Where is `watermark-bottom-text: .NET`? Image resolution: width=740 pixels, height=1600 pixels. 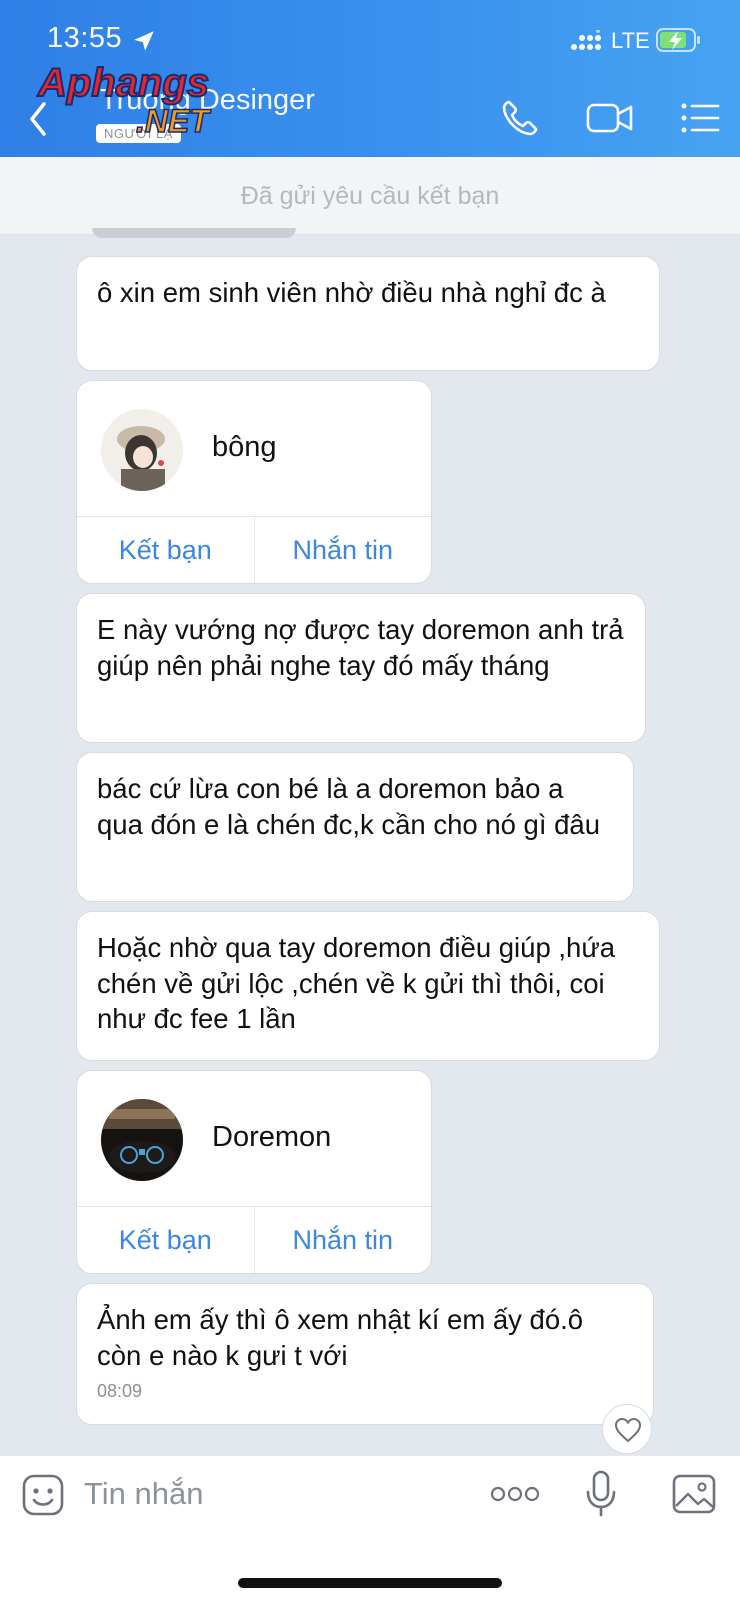 watermark-bottom-text: .NET is located at coordinates (173, 121).